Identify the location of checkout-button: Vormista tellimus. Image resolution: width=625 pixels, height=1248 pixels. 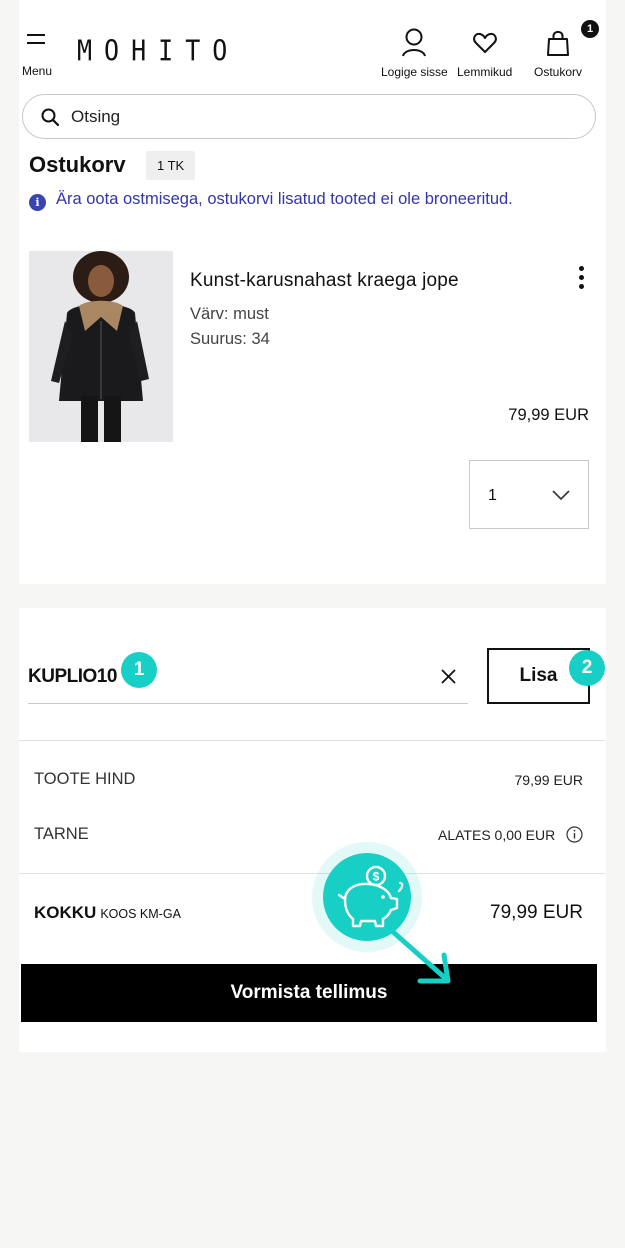
(309, 993).